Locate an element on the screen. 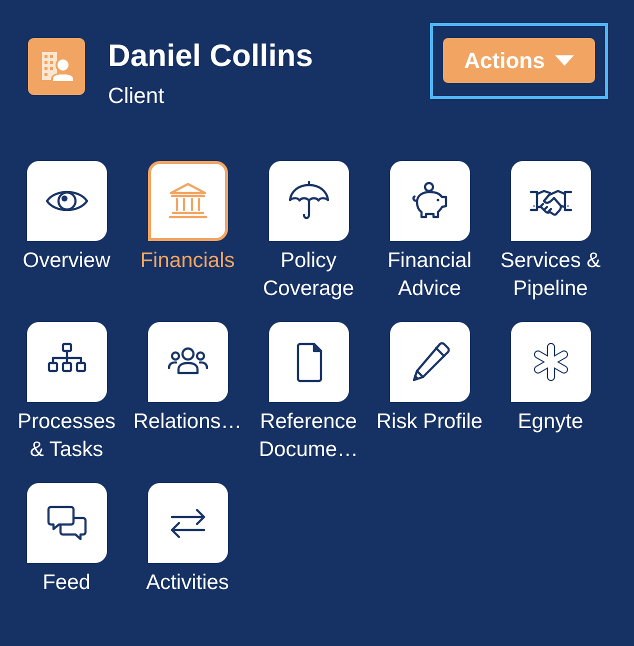  tile-label: Policy Coverage is located at coordinates (309, 275).